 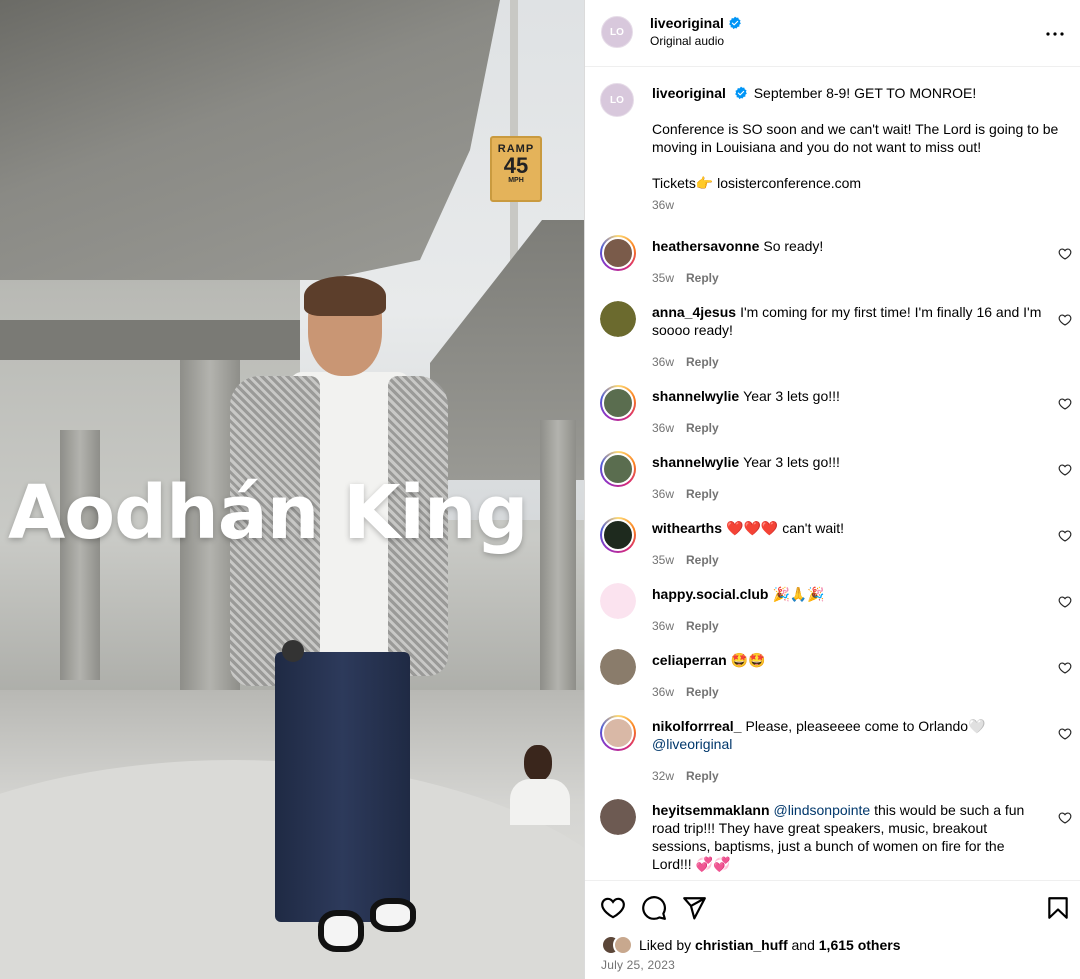 I want to click on post-header: LO liveoriginal Original audio, so click(x=832, y=33).